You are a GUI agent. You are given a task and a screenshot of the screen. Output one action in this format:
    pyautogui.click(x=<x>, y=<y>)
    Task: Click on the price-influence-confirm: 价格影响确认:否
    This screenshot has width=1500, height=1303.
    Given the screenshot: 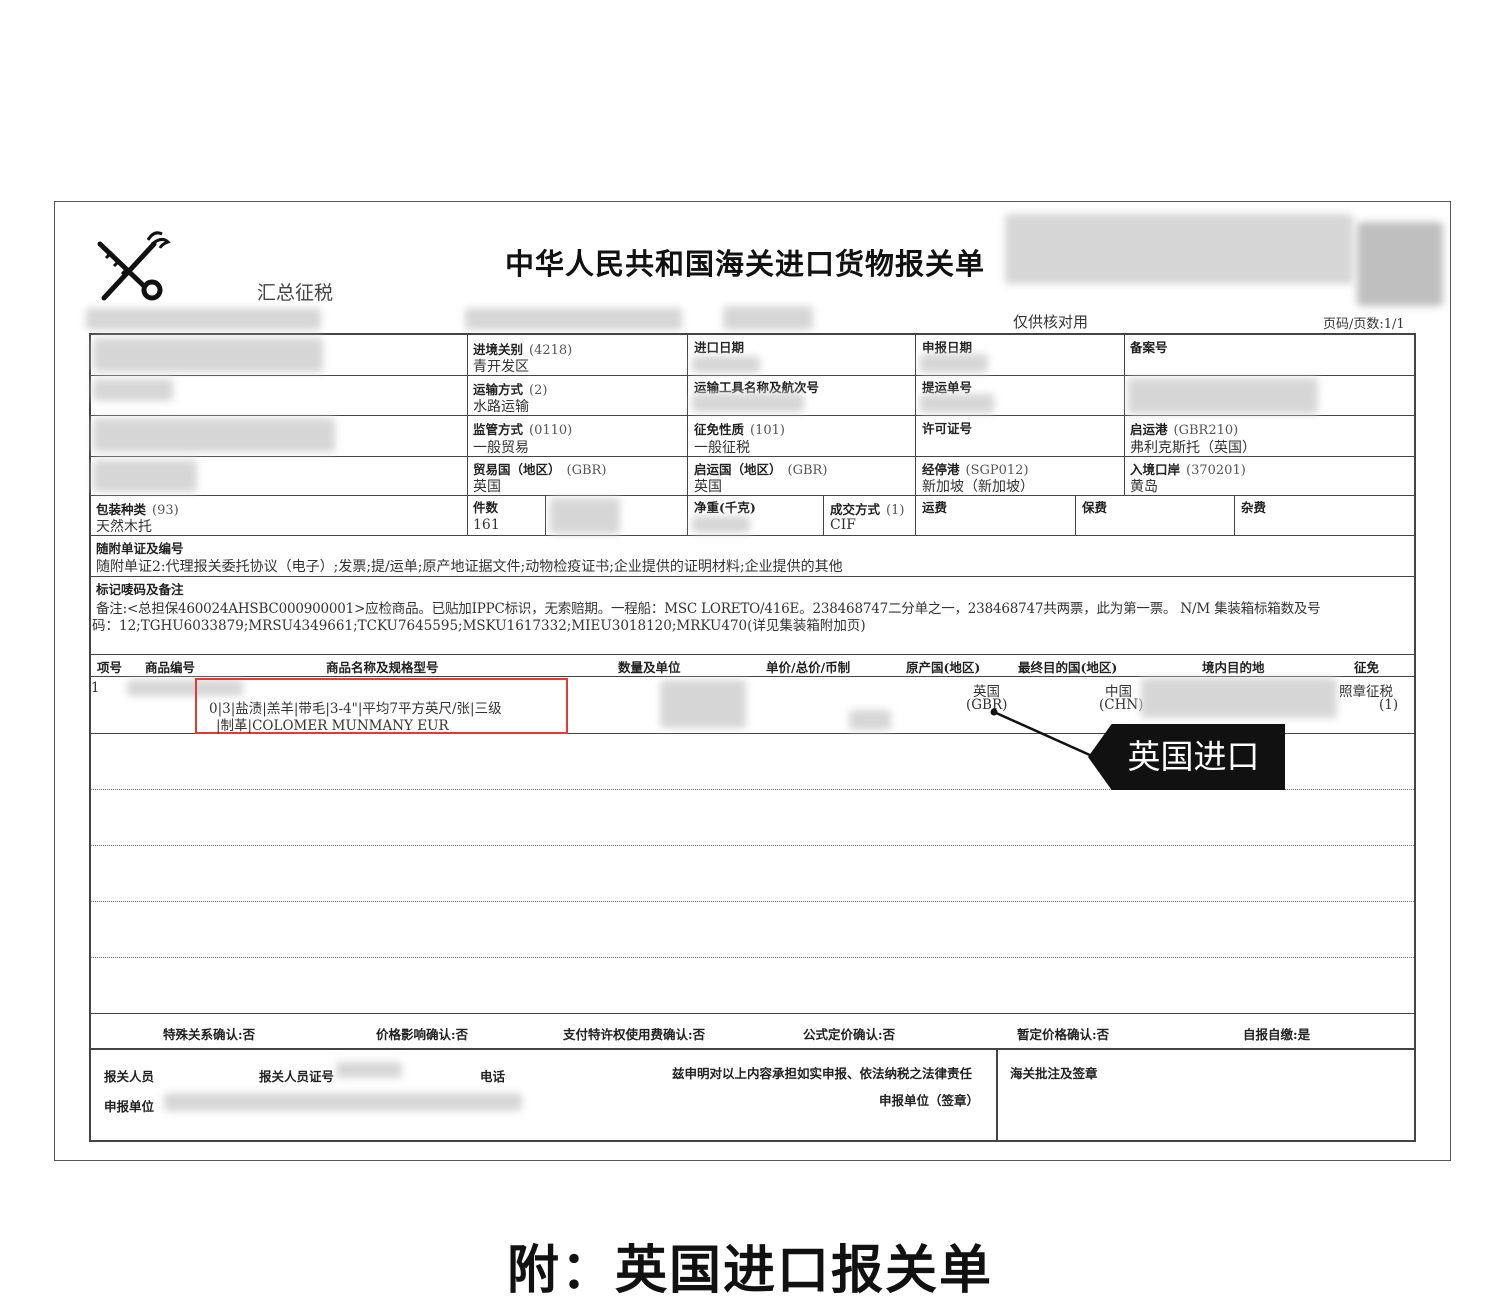 What is the action you would take?
    pyautogui.click(x=422, y=1034)
    